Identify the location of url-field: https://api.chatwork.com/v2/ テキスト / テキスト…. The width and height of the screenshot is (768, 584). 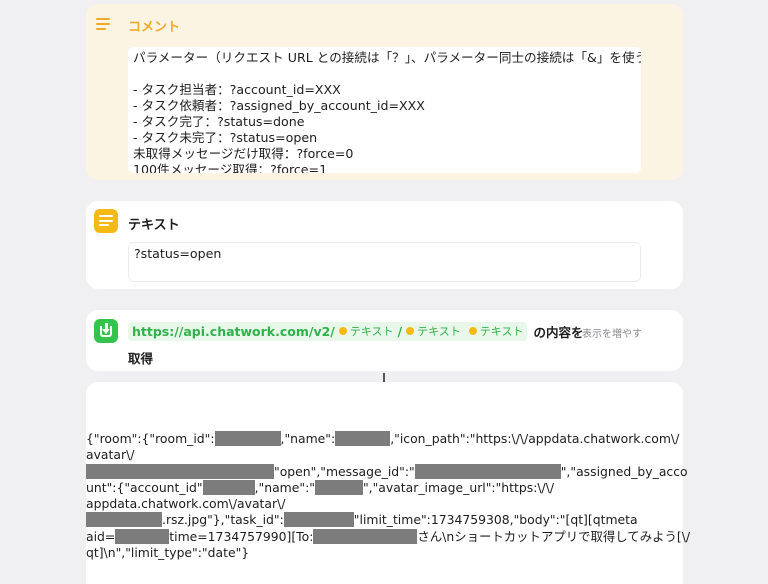
(328, 331).